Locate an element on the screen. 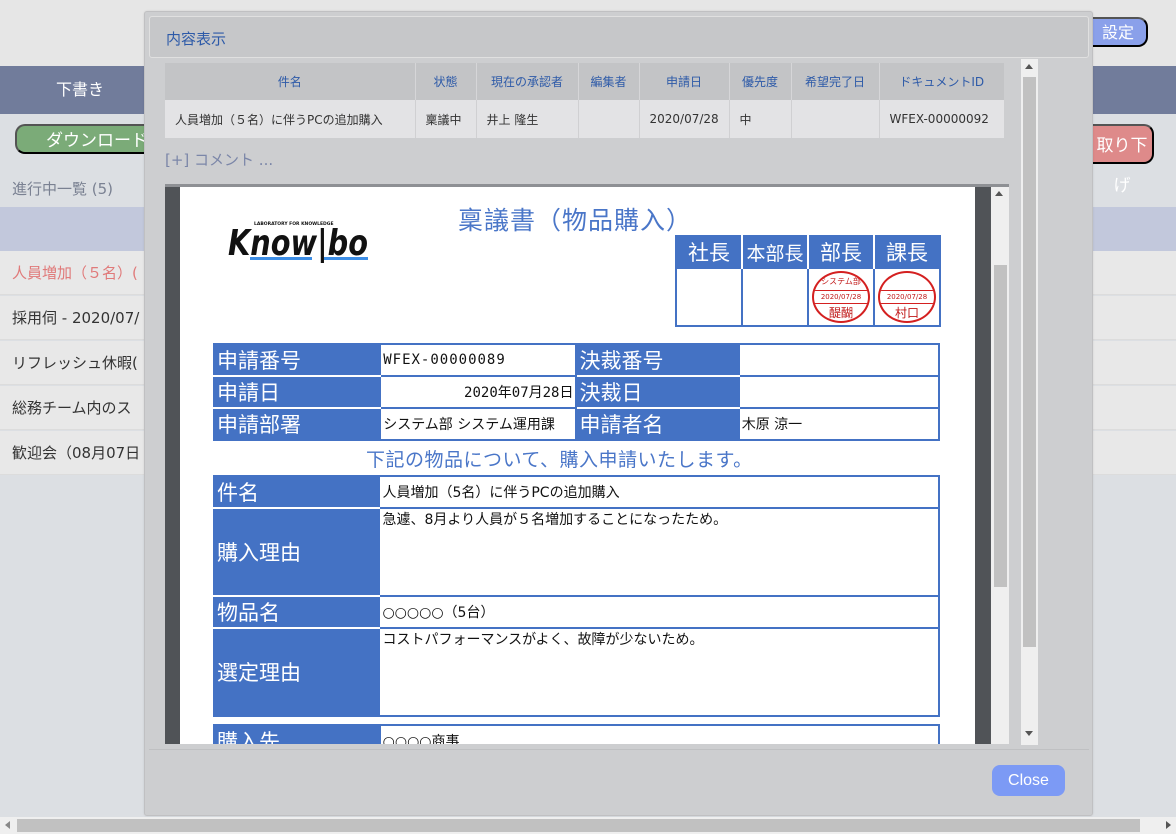 The height and width of the screenshot is (834, 1176). value-approval-date is located at coordinates (839, 392).